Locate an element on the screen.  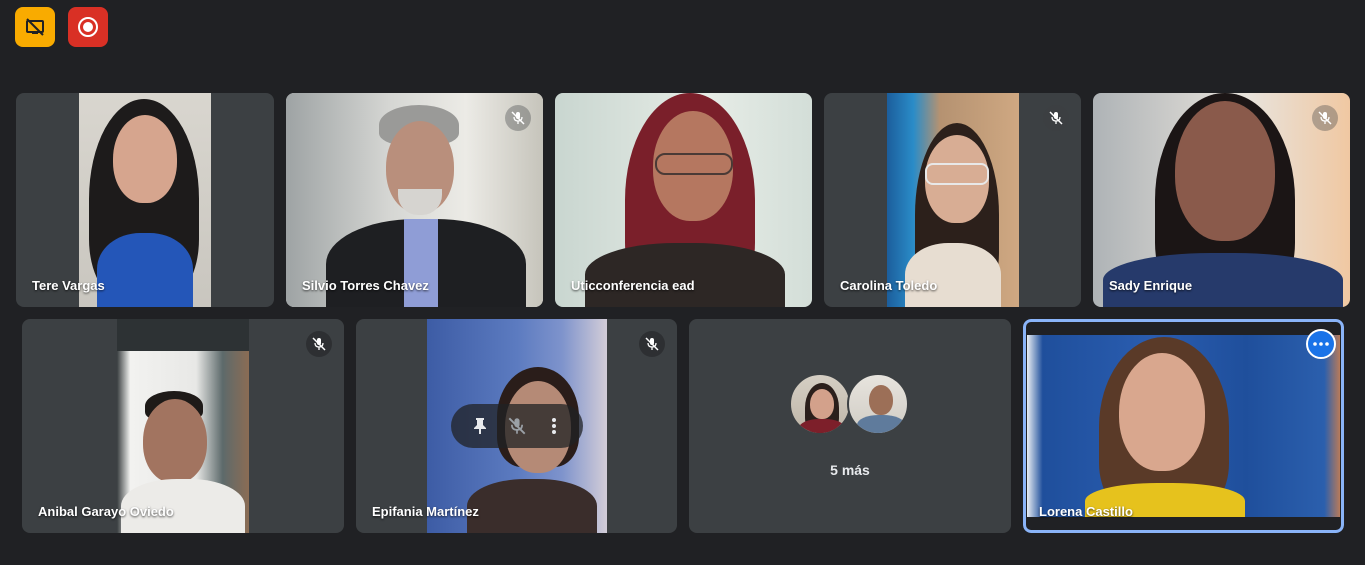
more-options-button is located at coordinates (554, 426).